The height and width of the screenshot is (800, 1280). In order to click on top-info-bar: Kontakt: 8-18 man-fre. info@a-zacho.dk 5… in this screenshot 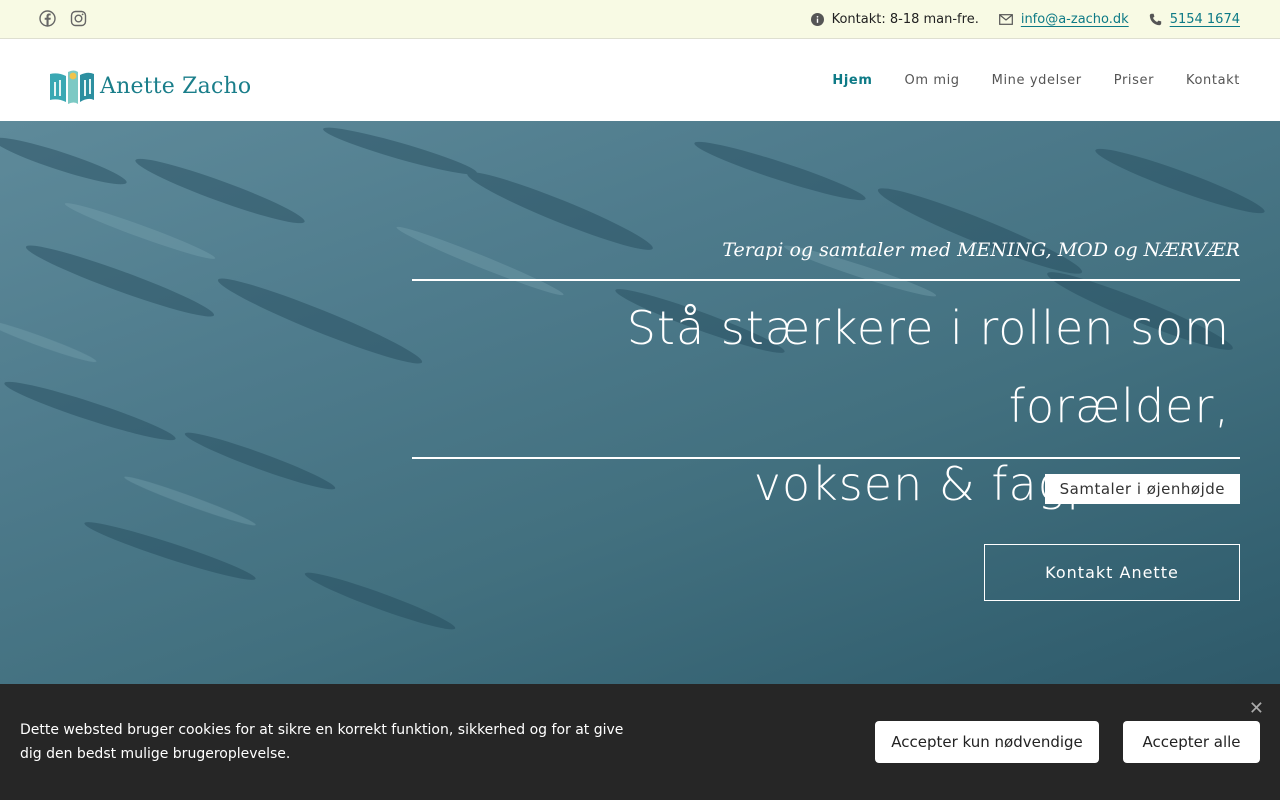, I will do `click(640, 19)`.